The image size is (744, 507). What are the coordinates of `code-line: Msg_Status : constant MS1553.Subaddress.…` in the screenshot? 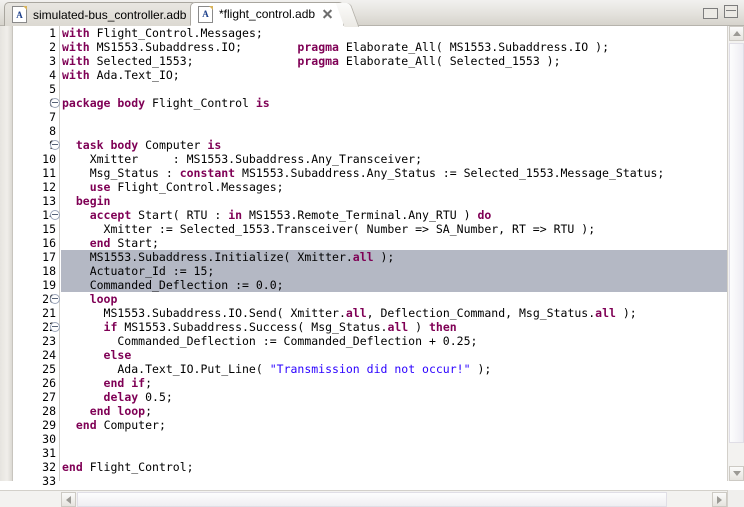 It's located at (394, 173).